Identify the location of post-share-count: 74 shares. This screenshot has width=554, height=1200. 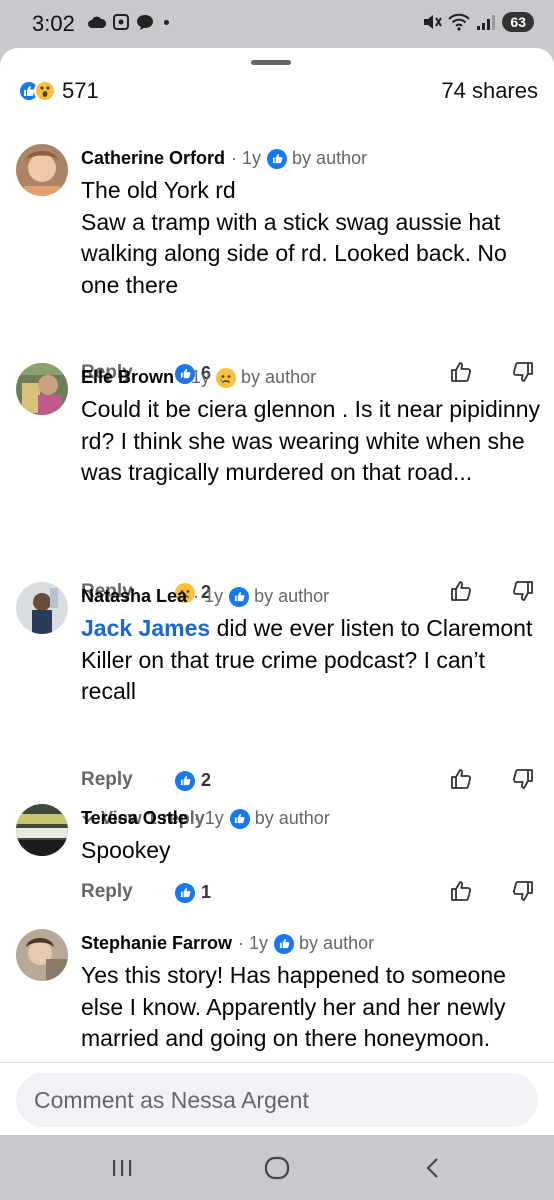
(489, 91).